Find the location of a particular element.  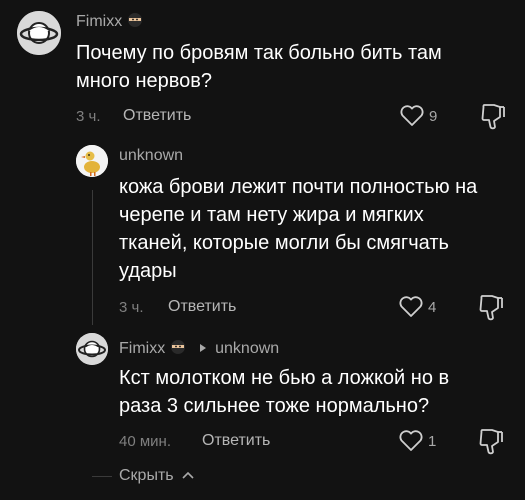

hide-divider is located at coordinates (102, 476).